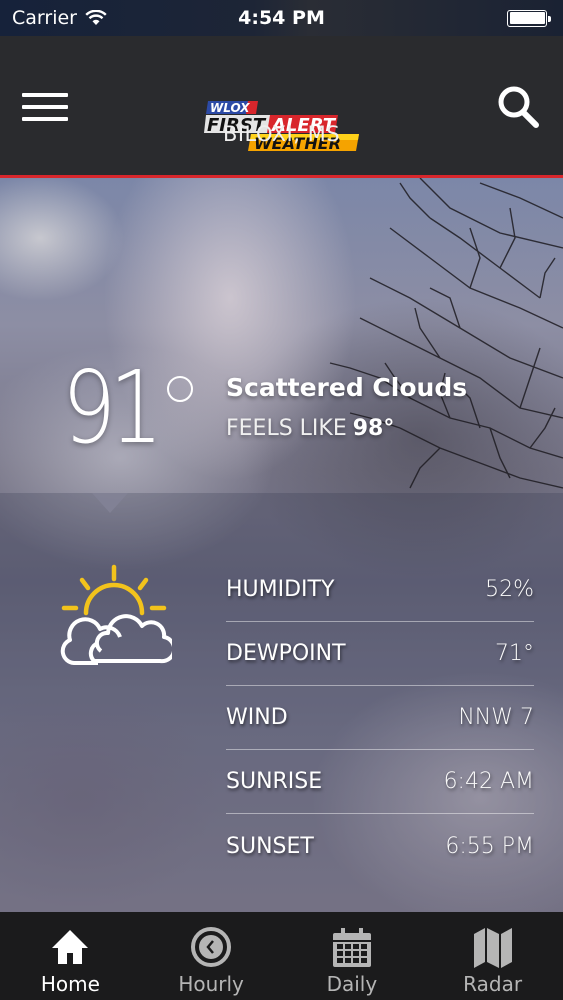 The image size is (563, 1000). Describe the element at coordinates (280, 589) in the screenshot. I see `detail-label: HUMIDITY` at that location.